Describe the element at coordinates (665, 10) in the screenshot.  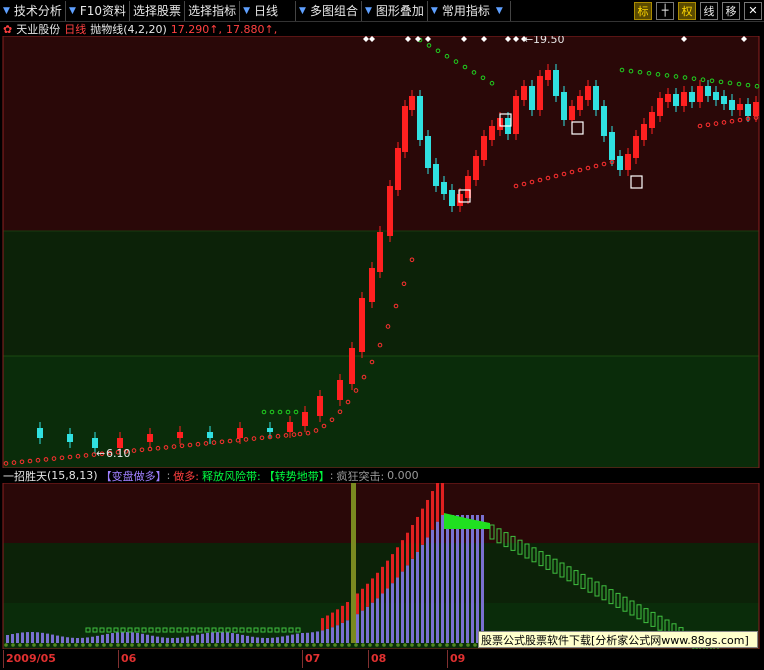
I see `crosshair-icon: ┼` at that location.